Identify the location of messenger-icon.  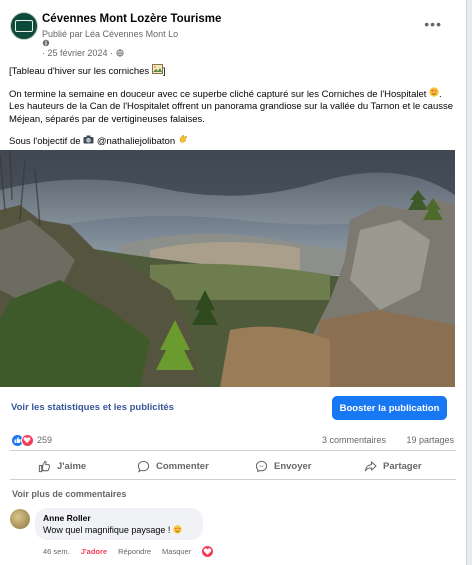
(261, 466).